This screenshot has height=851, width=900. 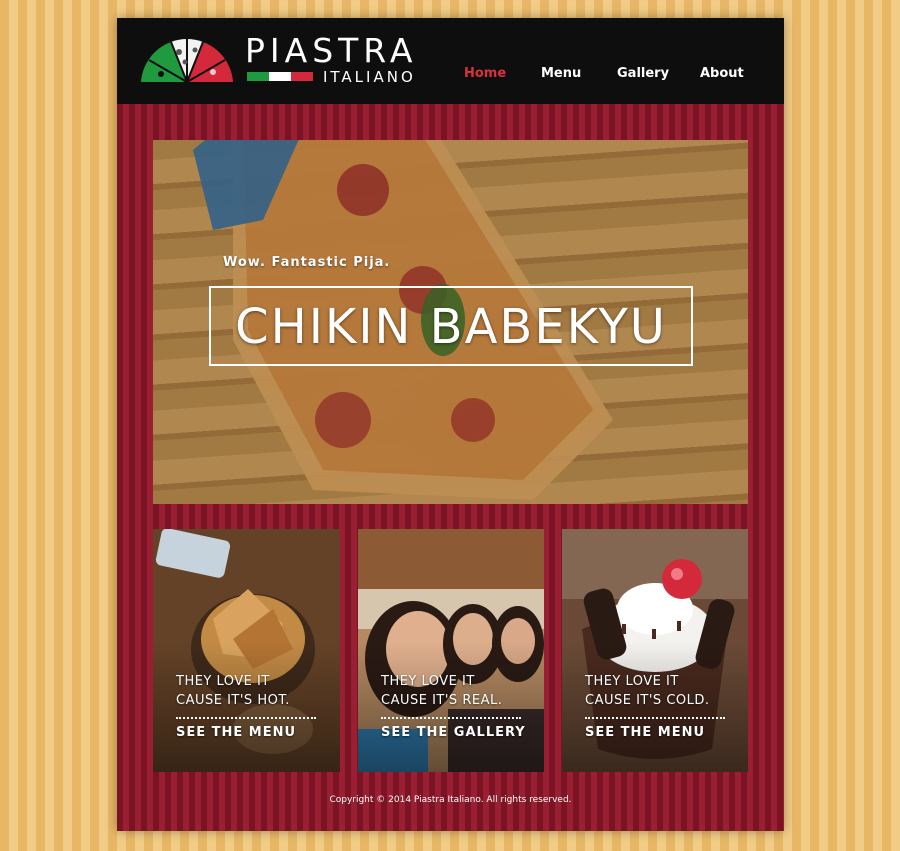 What do you see at coordinates (722, 73) in the screenshot?
I see `nav-about: About` at bounding box center [722, 73].